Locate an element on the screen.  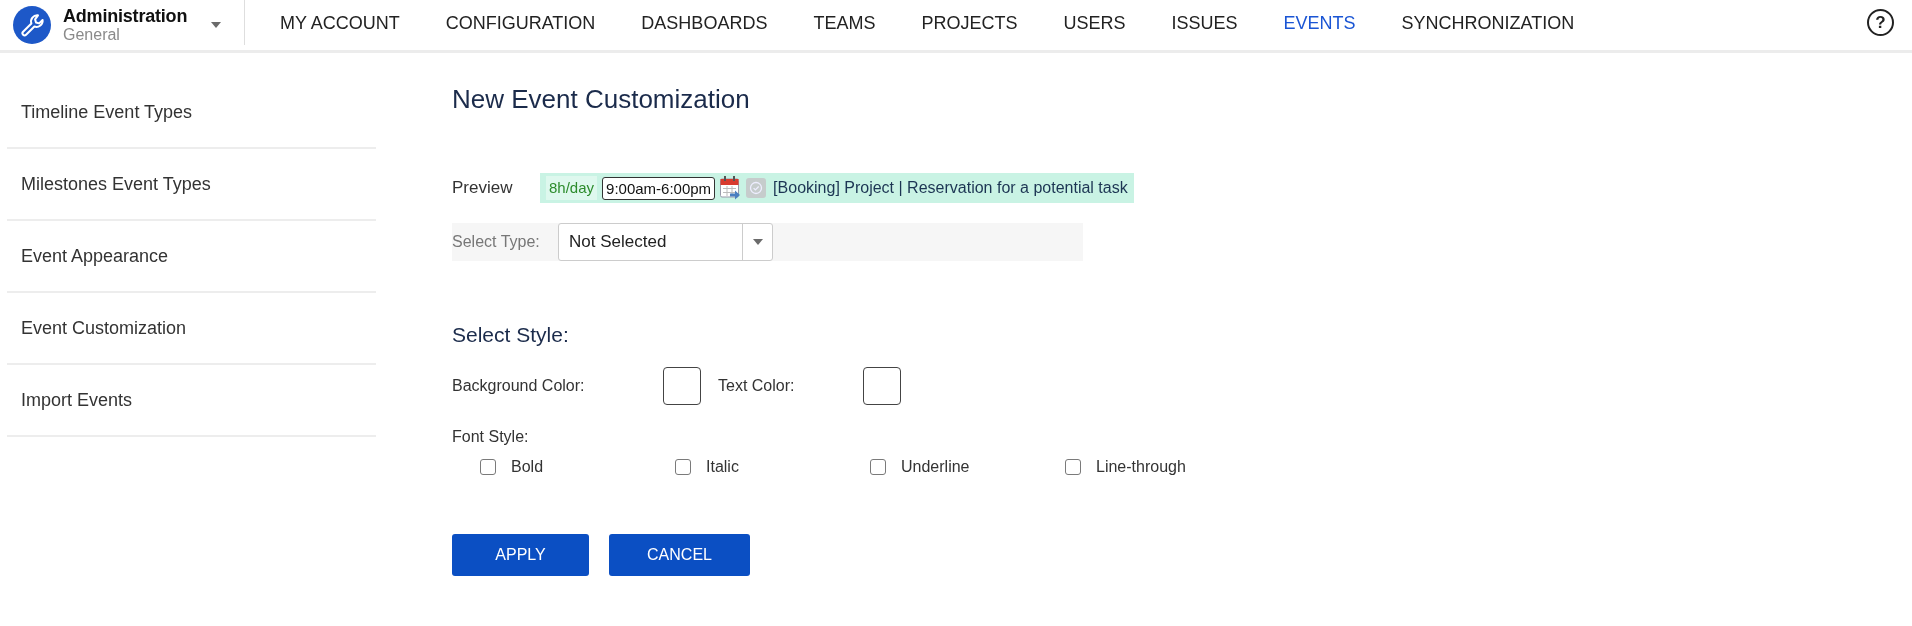
field-label: Text Color: is located at coordinates (757, 386).